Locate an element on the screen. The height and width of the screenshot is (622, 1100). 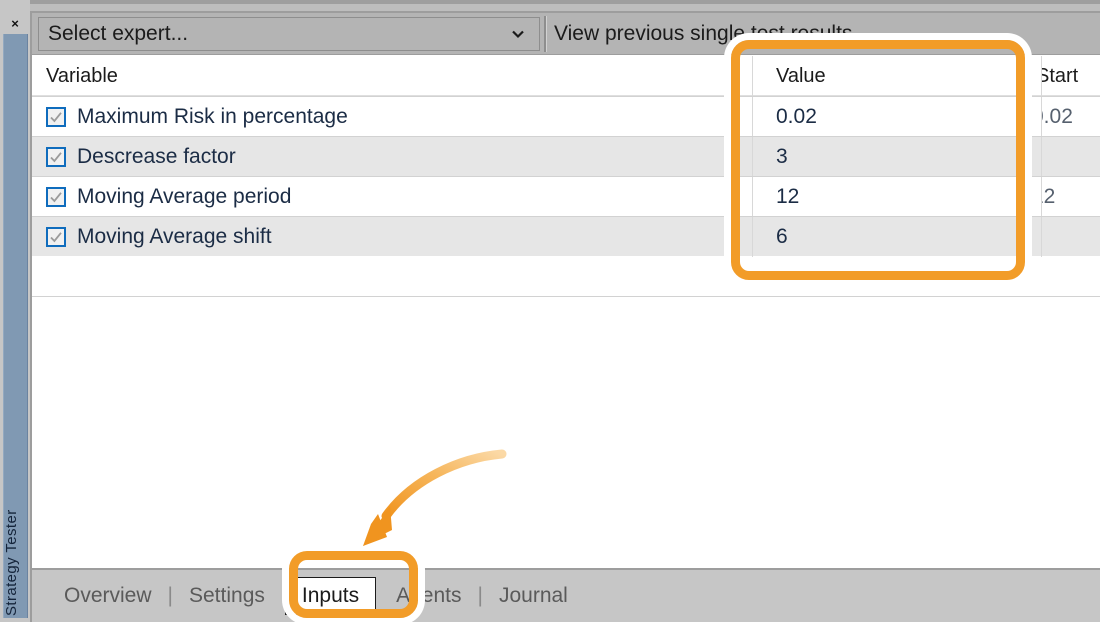
row-value-label: 3 is located at coordinates (782, 156).